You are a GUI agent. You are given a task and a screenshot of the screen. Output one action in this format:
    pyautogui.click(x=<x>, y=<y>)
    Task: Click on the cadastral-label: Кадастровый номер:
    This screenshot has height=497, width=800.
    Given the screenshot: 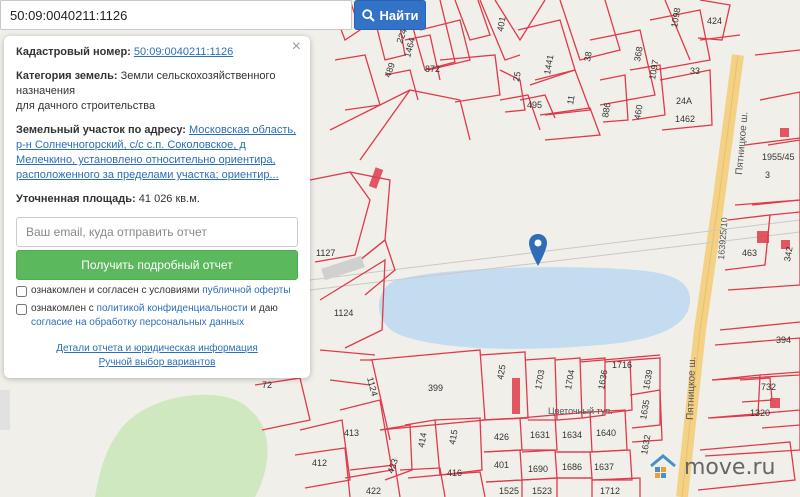 What is the action you would take?
    pyautogui.click(x=73, y=52)
    